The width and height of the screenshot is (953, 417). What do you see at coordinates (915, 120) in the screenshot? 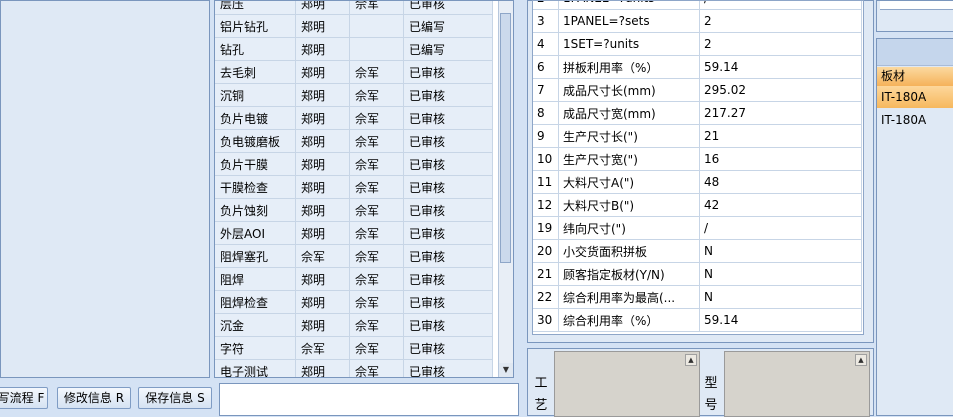
I see `material-row: IT-180A` at bounding box center [915, 120].